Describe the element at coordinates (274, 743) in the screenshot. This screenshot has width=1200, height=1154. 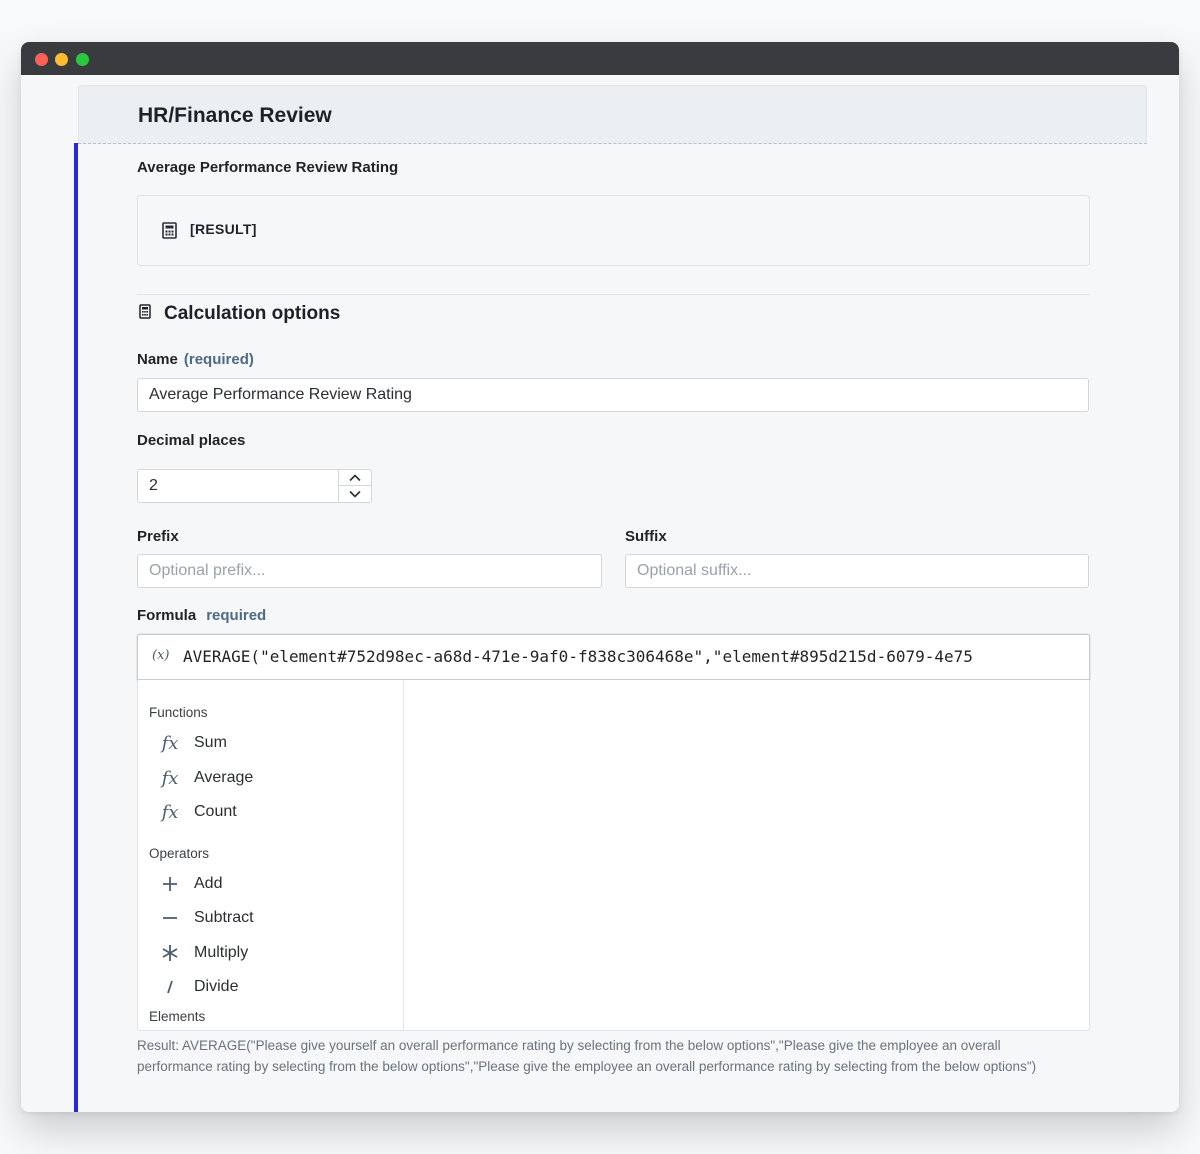
I see `function-item-sum: fx Sum` at that location.